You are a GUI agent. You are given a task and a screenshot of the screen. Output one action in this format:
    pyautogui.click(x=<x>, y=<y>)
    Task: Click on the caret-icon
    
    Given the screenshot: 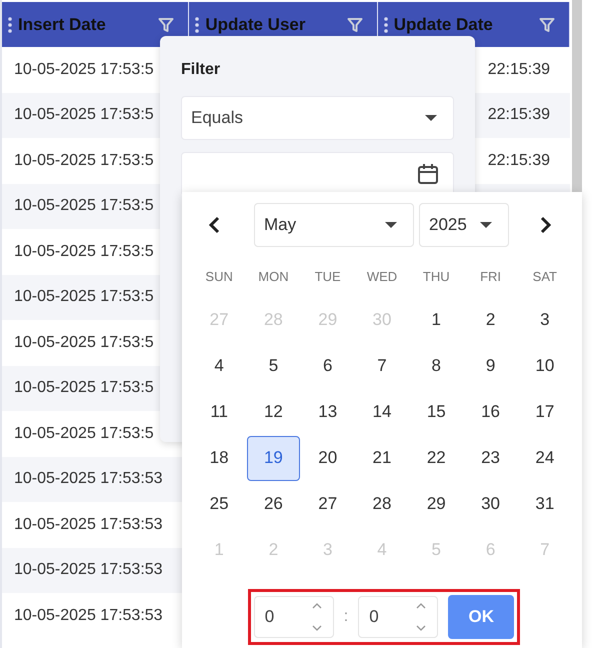 What is the action you would take?
    pyautogui.click(x=431, y=118)
    